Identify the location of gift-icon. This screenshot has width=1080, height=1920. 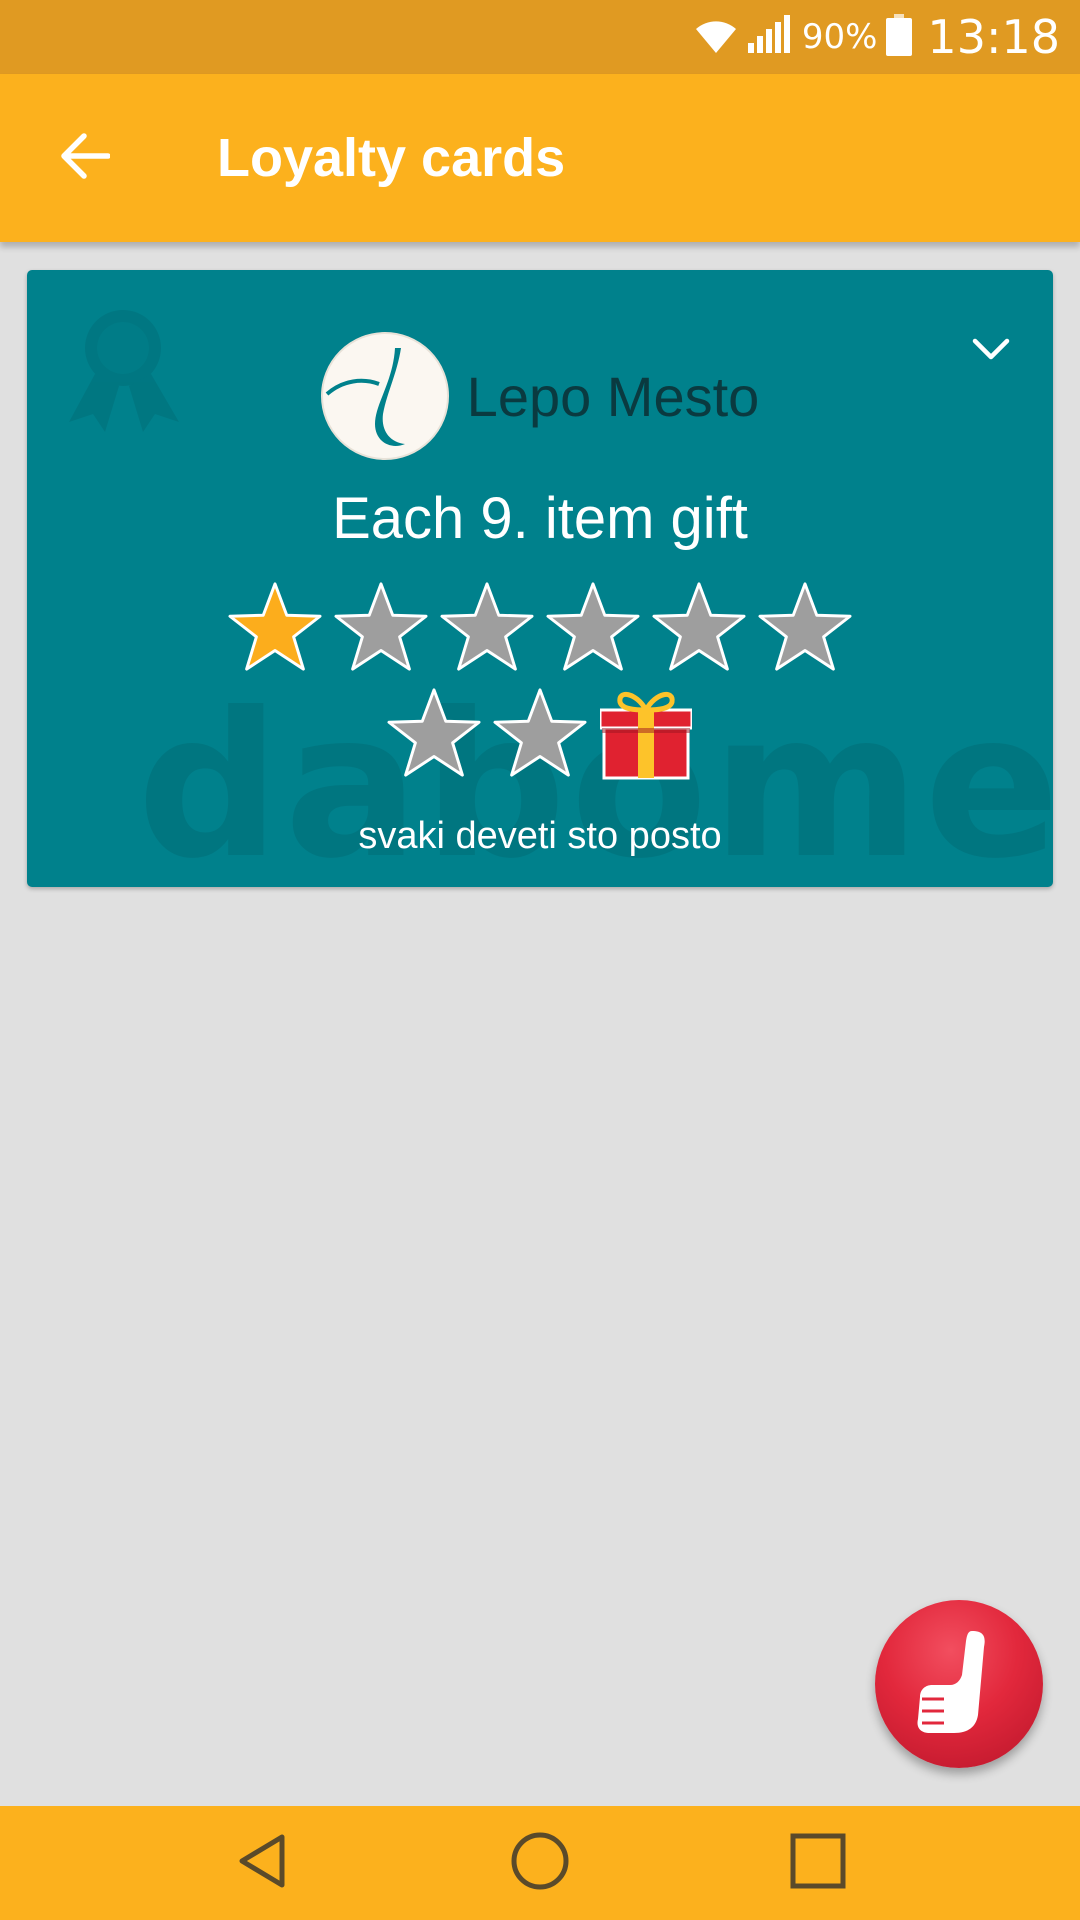
(646, 733).